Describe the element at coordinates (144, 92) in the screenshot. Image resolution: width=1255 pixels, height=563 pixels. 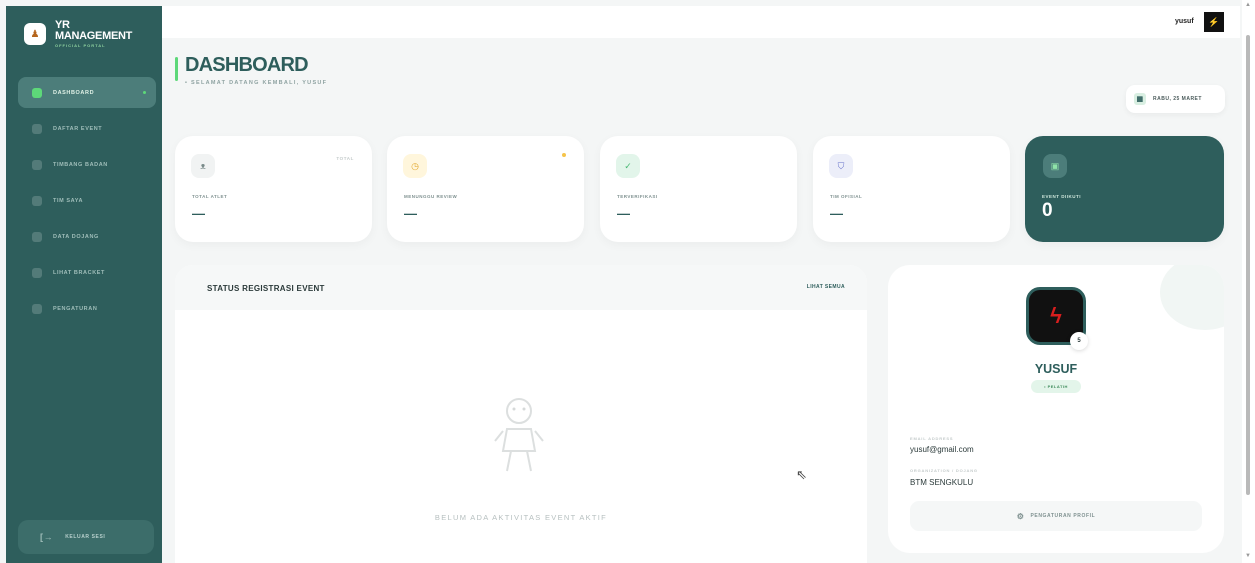
I see `active-indicator` at that location.